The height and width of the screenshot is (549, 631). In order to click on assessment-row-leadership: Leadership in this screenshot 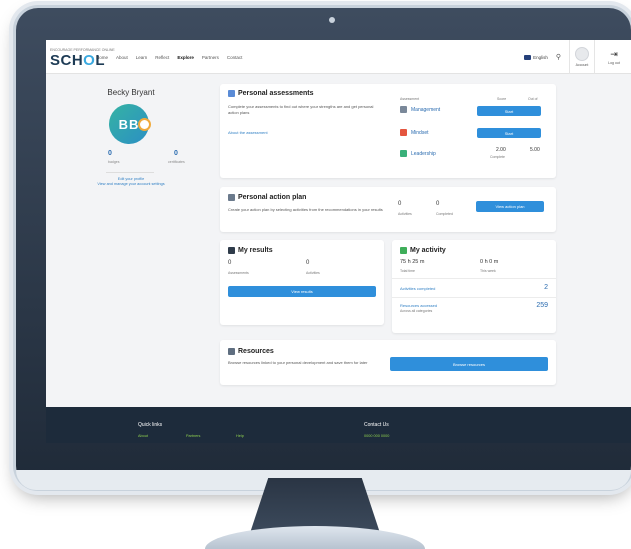, I will do `click(418, 153)`.